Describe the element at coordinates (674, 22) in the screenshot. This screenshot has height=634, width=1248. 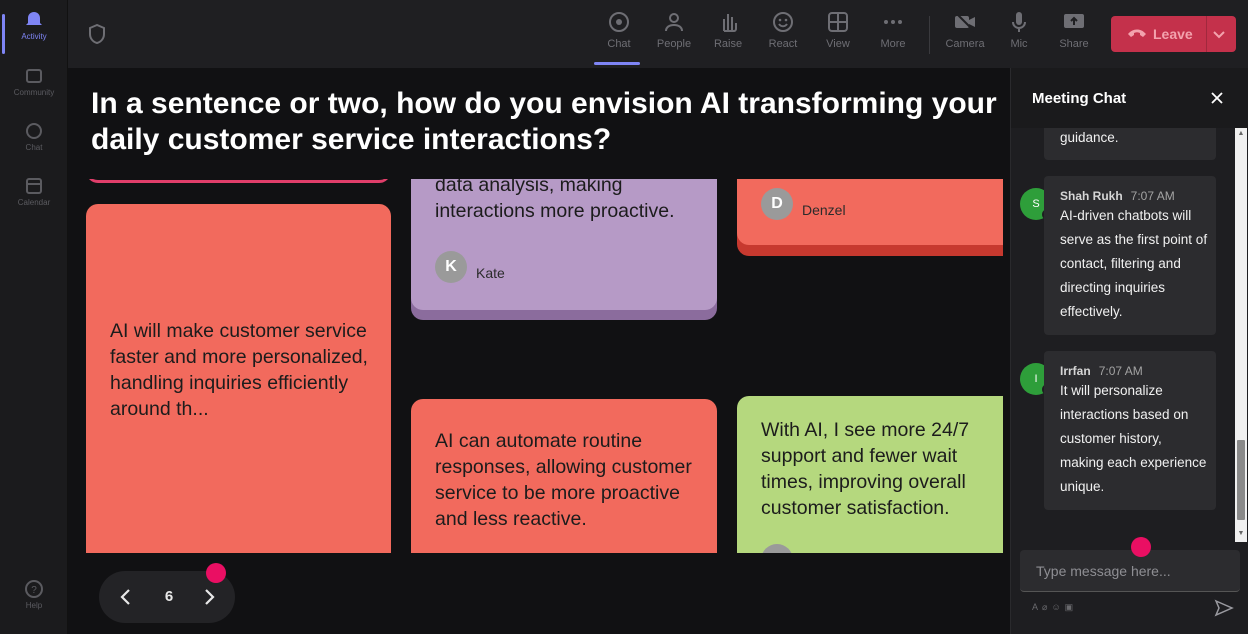
I see `people-icon` at that location.